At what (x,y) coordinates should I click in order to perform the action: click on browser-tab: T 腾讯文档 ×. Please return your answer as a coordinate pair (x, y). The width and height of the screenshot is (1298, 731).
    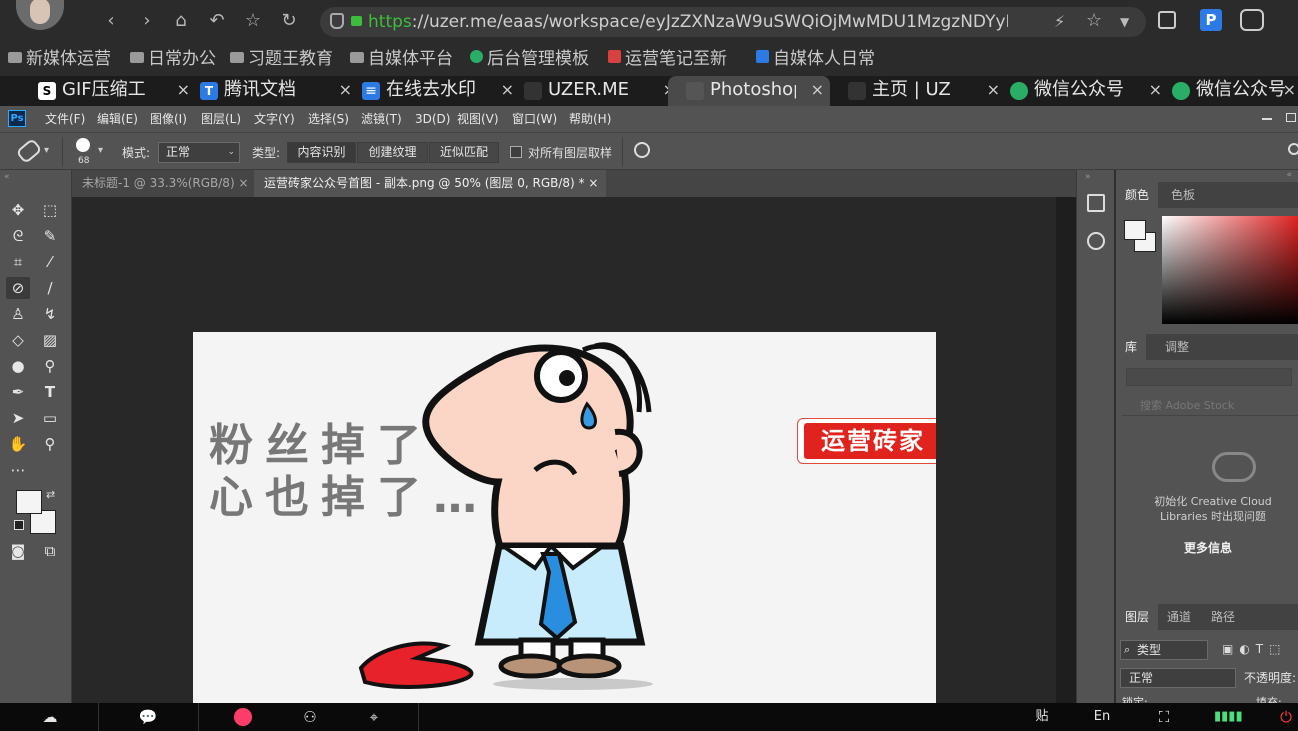
    Looking at the image, I should click on (279, 91).